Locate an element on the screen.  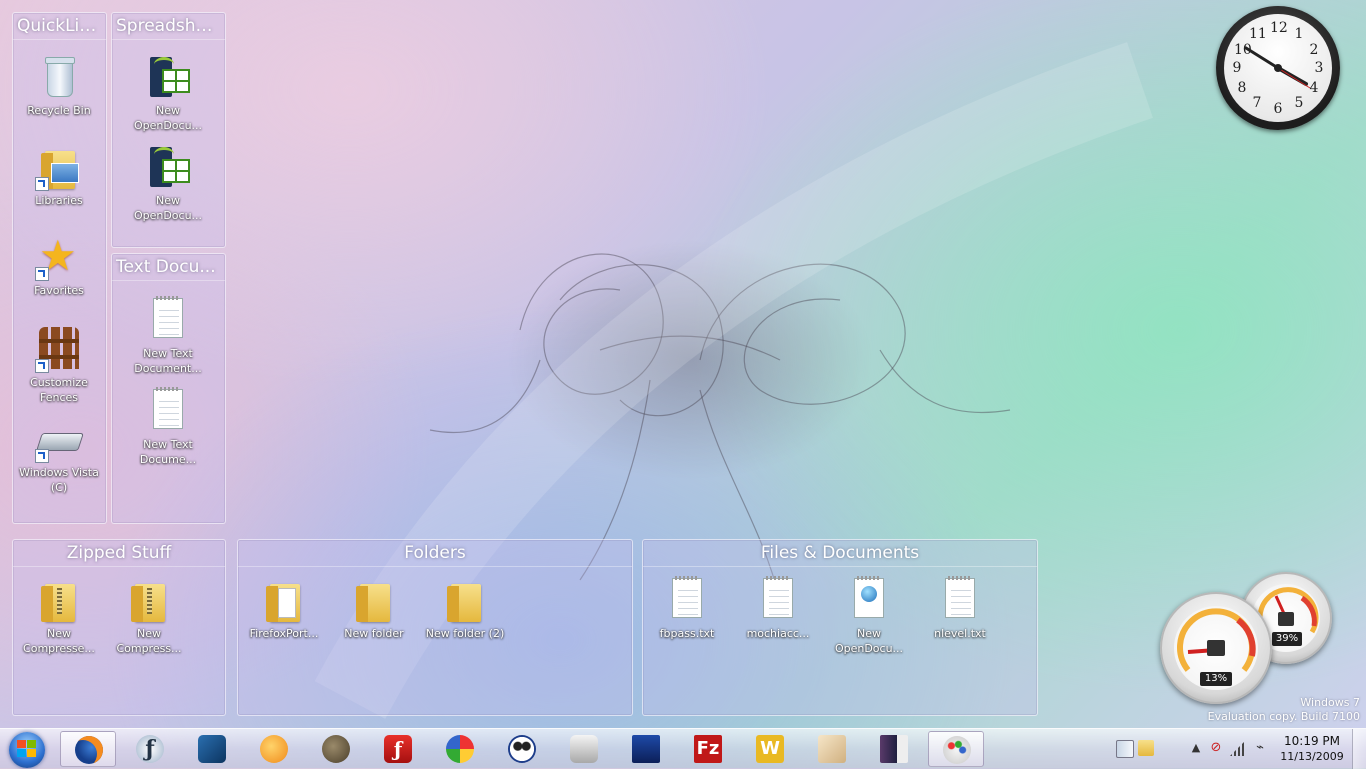
desktop-icon-text-file: fbpass.txt is located at coordinates (687, 608).